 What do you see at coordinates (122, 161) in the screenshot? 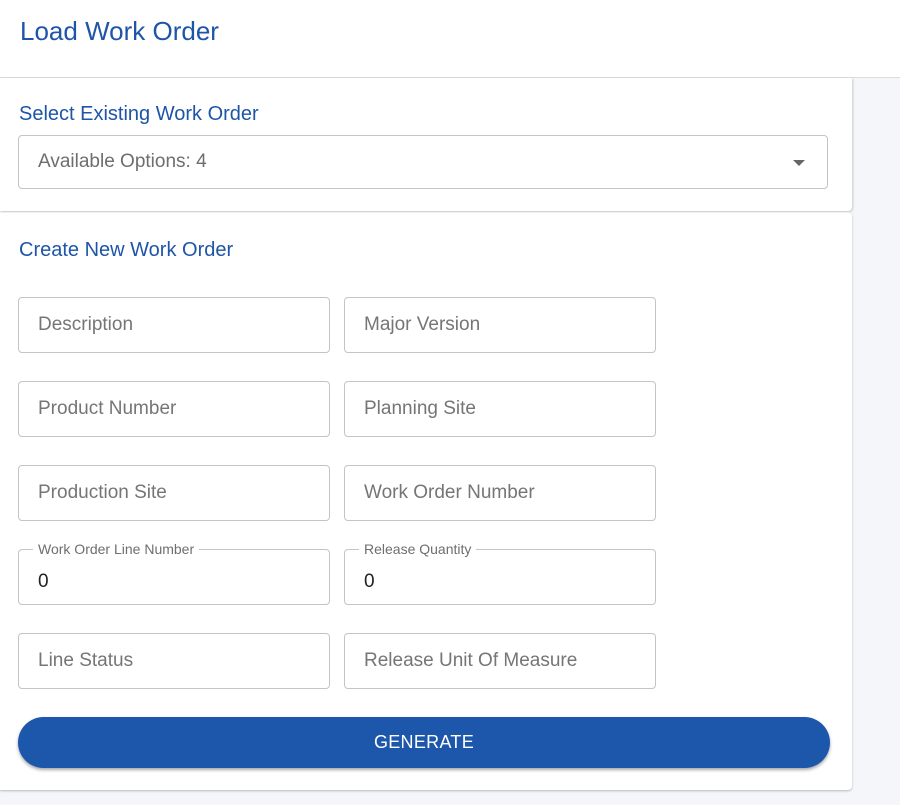
I see `select-value: Available Options: 4` at bounding box center [122, 161].